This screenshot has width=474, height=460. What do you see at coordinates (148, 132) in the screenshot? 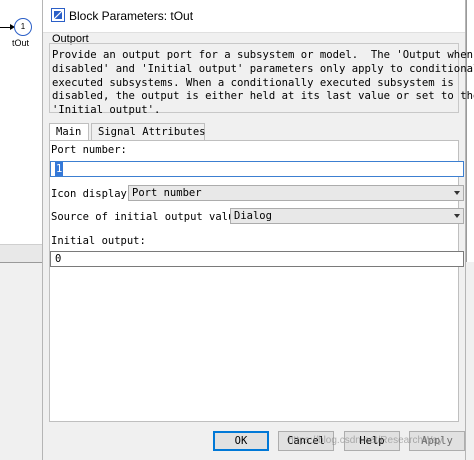
I see `tab-signal-attributes: Signal Attributes` at bounding box center [148, 132].